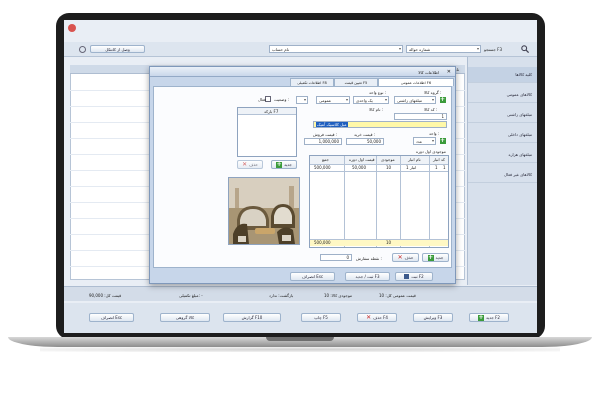  I want to click on add-group-button: +, so click(442, 100).